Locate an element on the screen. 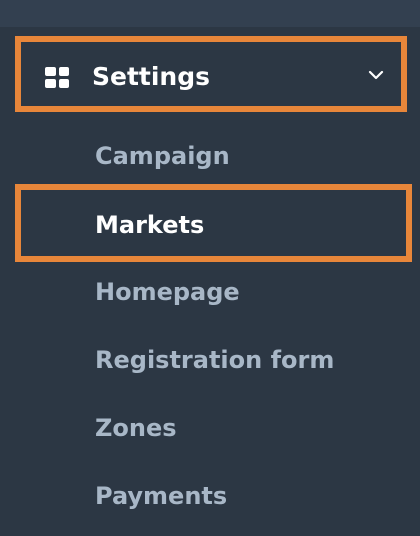 This screenshot has height=536, width=420. sidebar-item-campaign: Campaign is located at coordinates (162, 156).